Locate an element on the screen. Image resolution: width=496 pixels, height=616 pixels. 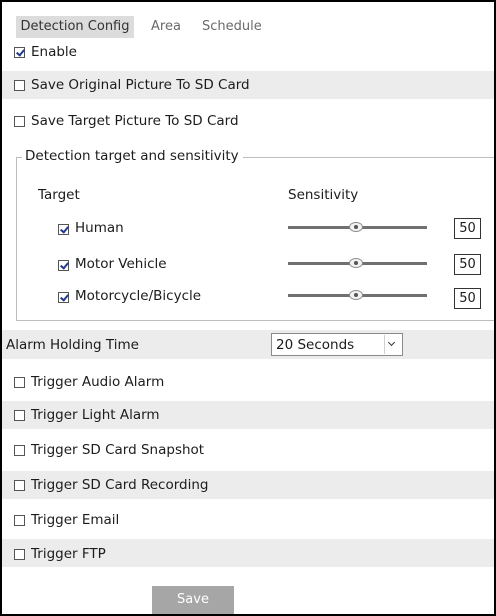
alarm-holding-row: Alarm Holding Time is located at coordinates (248, 344).